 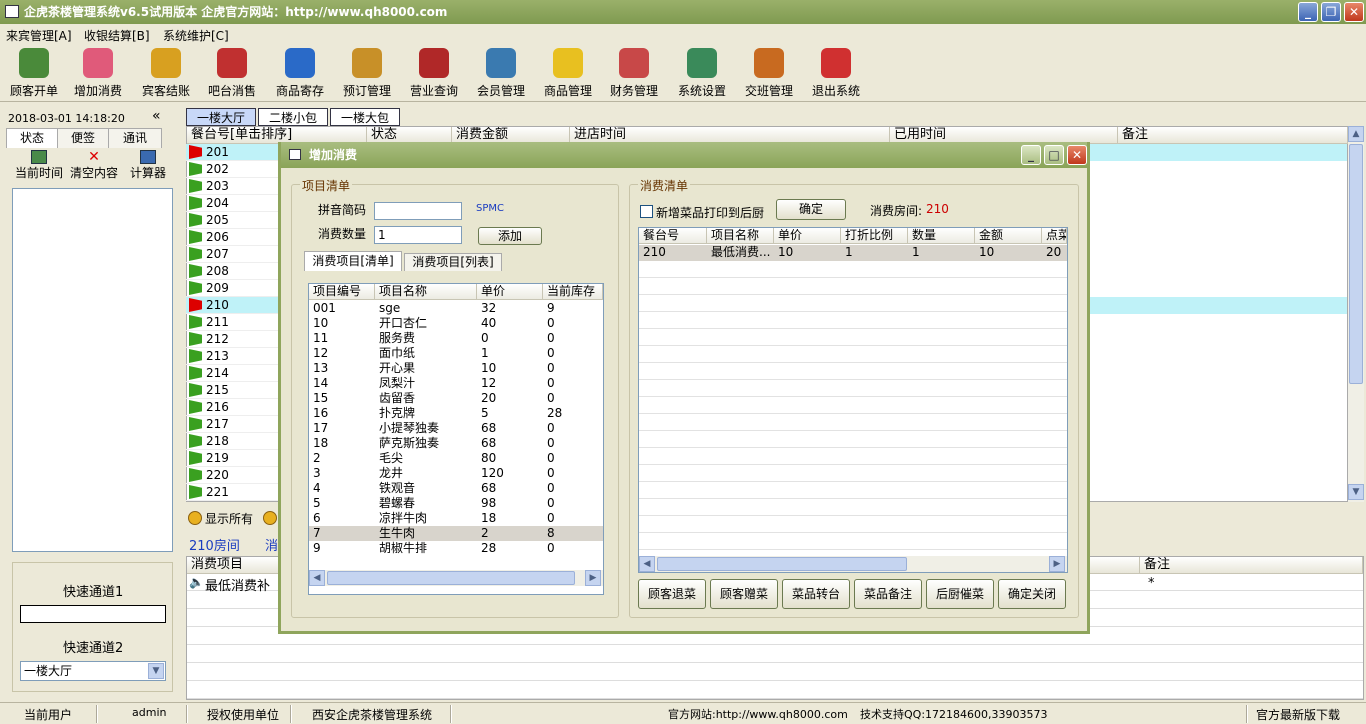 I want to click on room-row: 217, so click(x=233, y=424).